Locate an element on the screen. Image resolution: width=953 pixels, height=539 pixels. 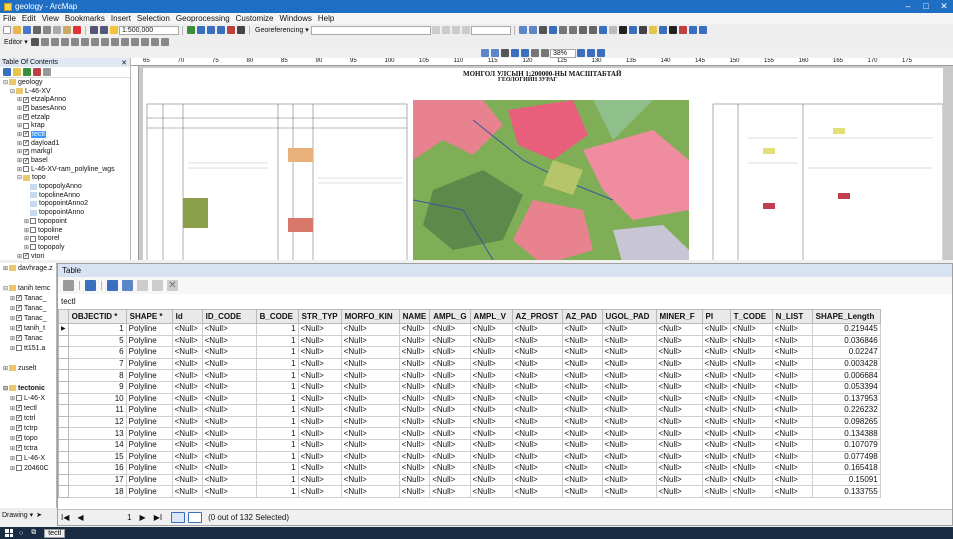
toc-layer-row: ⊞ krap is located at coordinates (65, 125).